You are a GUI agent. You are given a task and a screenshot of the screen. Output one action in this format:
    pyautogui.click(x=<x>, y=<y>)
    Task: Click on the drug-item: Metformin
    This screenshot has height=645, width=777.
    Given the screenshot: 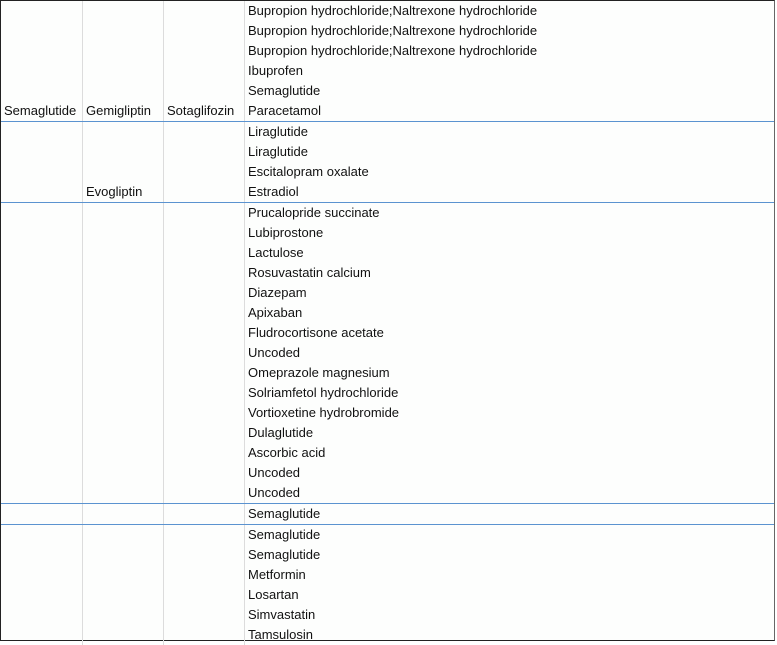 What is the action you would take?
    pyautogui.click(x=277, y=574)
    